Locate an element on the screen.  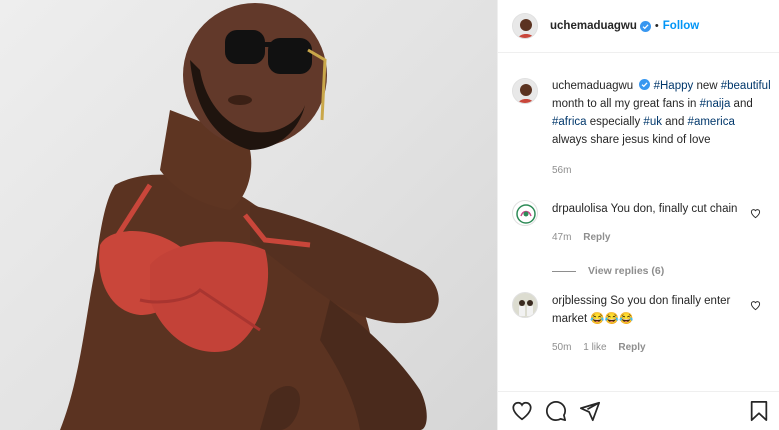
comment-button is located at coordinates (556, 411).